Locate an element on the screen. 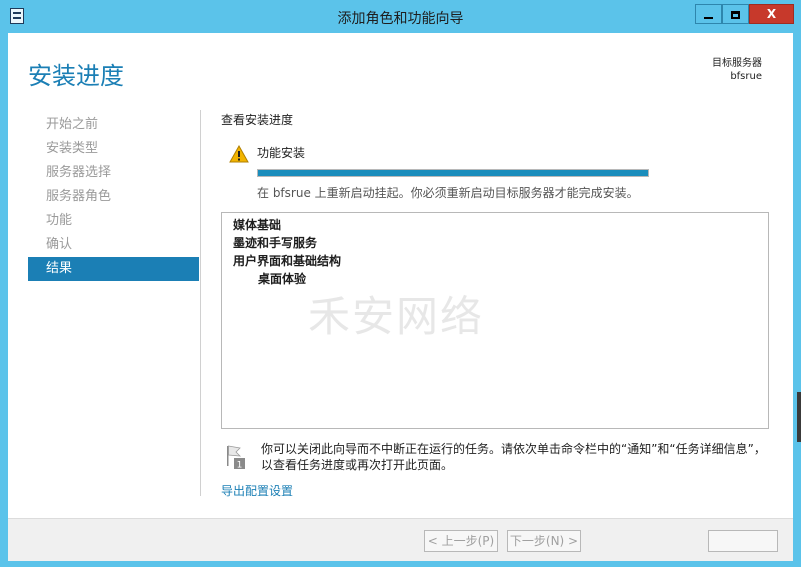 The height and width of the screenshot is (567, 801). result-item: 墨迹和手写服务 is located at coordinates (275, 243).